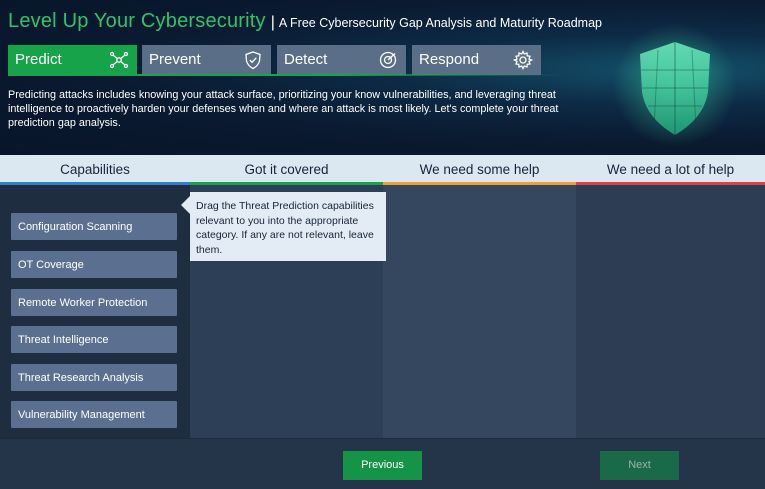 The height and width of the screenshot is (489, 765). I want to click on capability-item: Threat Intelligence, so click(94, 339).